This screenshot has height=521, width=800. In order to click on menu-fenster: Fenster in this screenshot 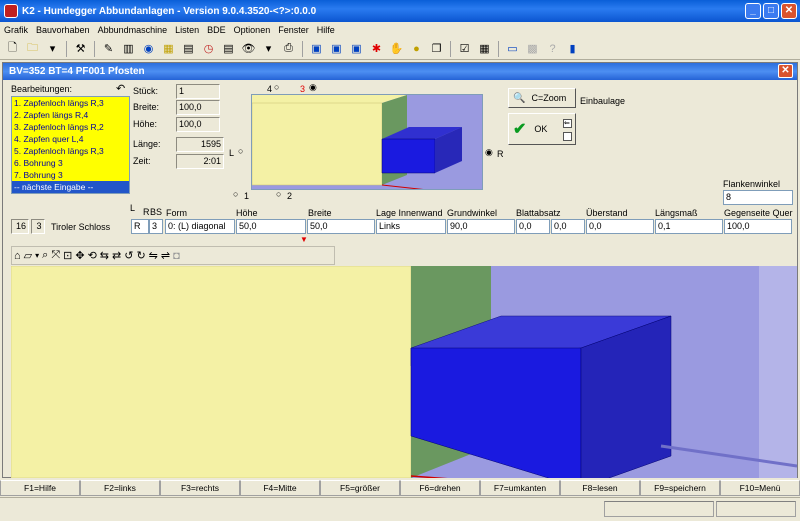, I will do `click(293, 30)`.